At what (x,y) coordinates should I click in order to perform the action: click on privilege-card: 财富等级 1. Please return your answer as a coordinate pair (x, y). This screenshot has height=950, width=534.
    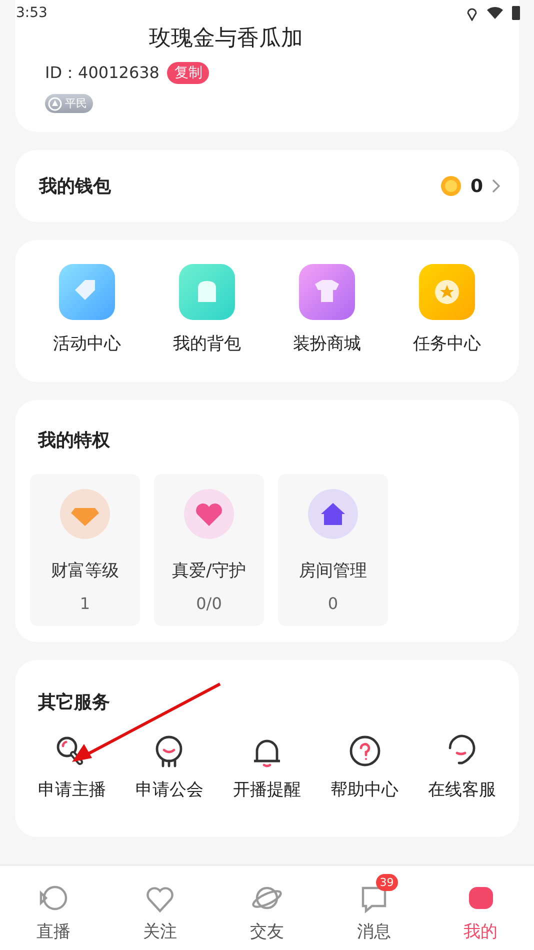
    Looking at the image, I should click on (85, 550).